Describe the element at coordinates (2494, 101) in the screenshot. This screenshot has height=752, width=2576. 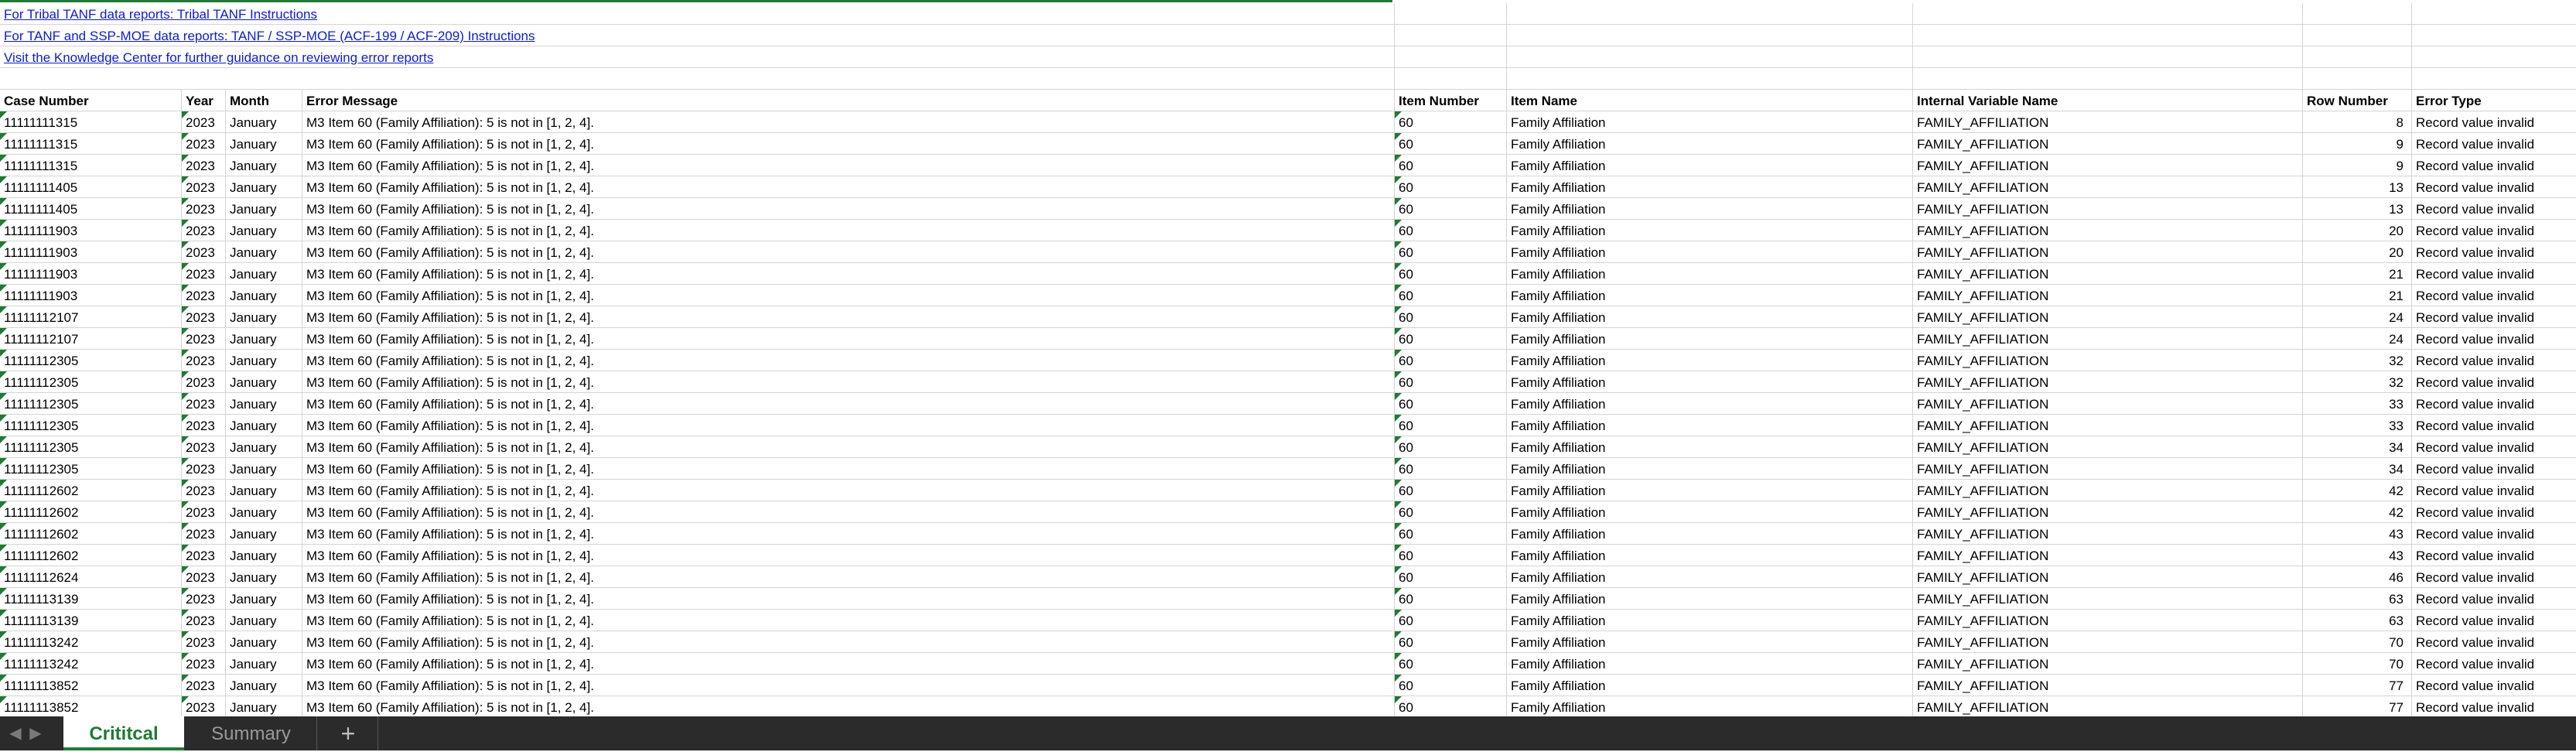
I see `header-error-type: Error Type` at that location.